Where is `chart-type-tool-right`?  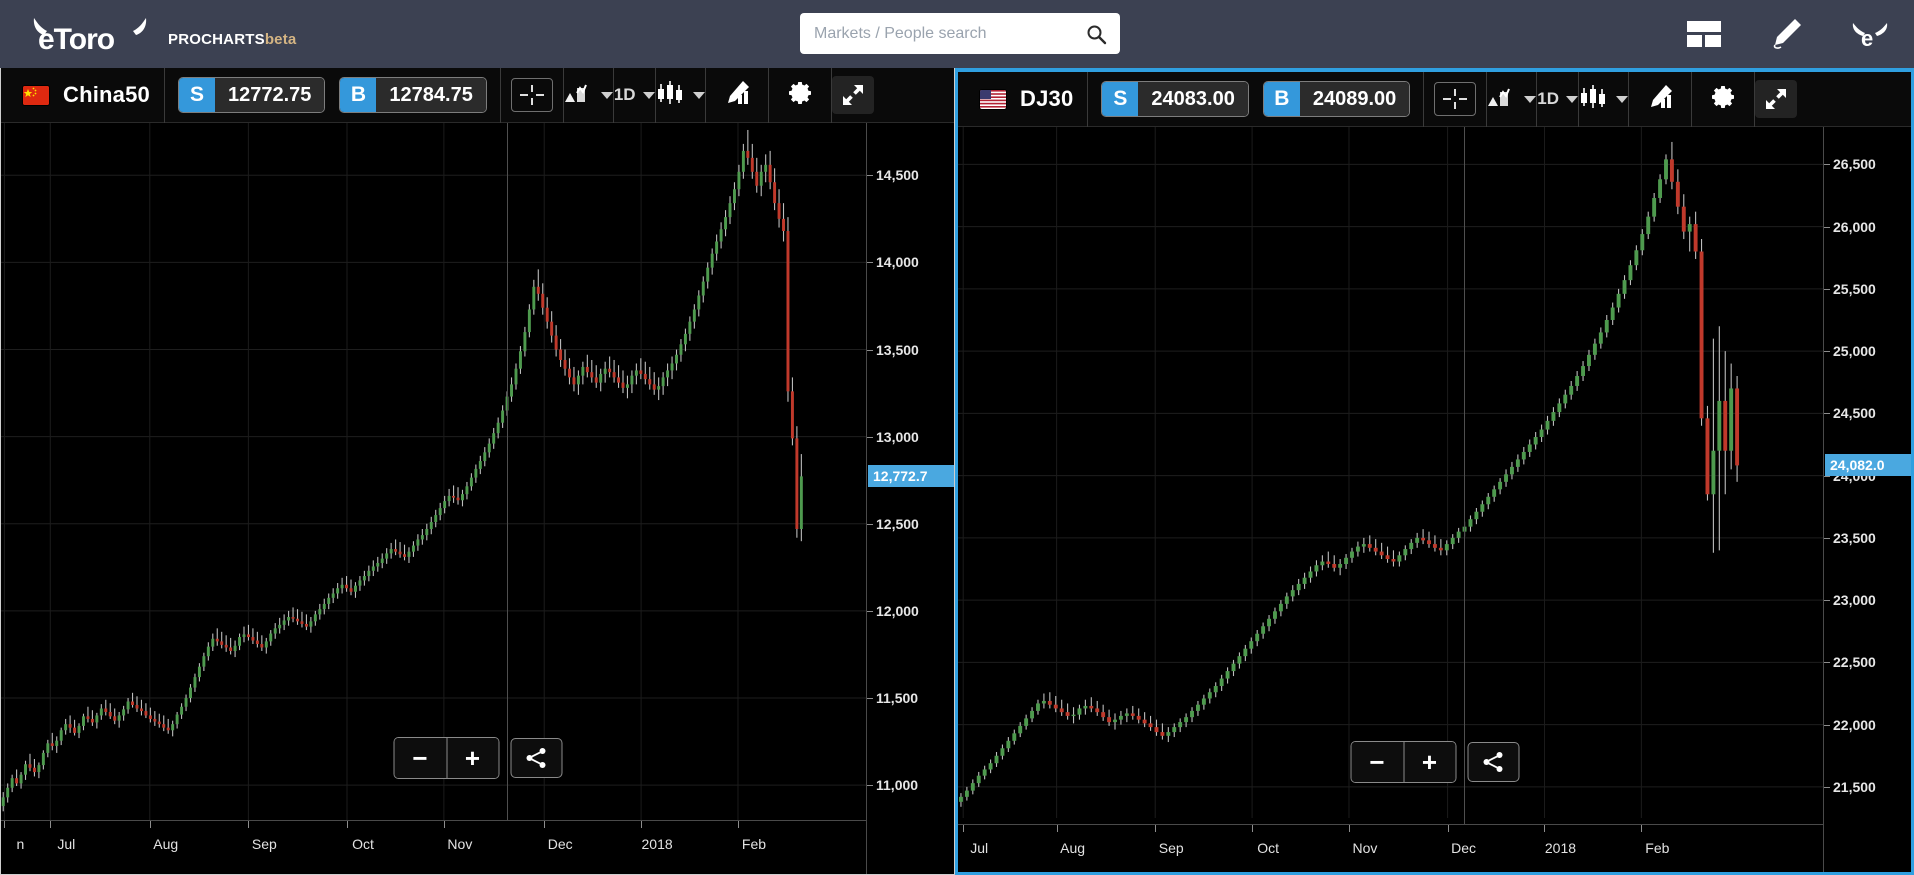
chart-type-tool-right is located at coordinates (1604, 99).